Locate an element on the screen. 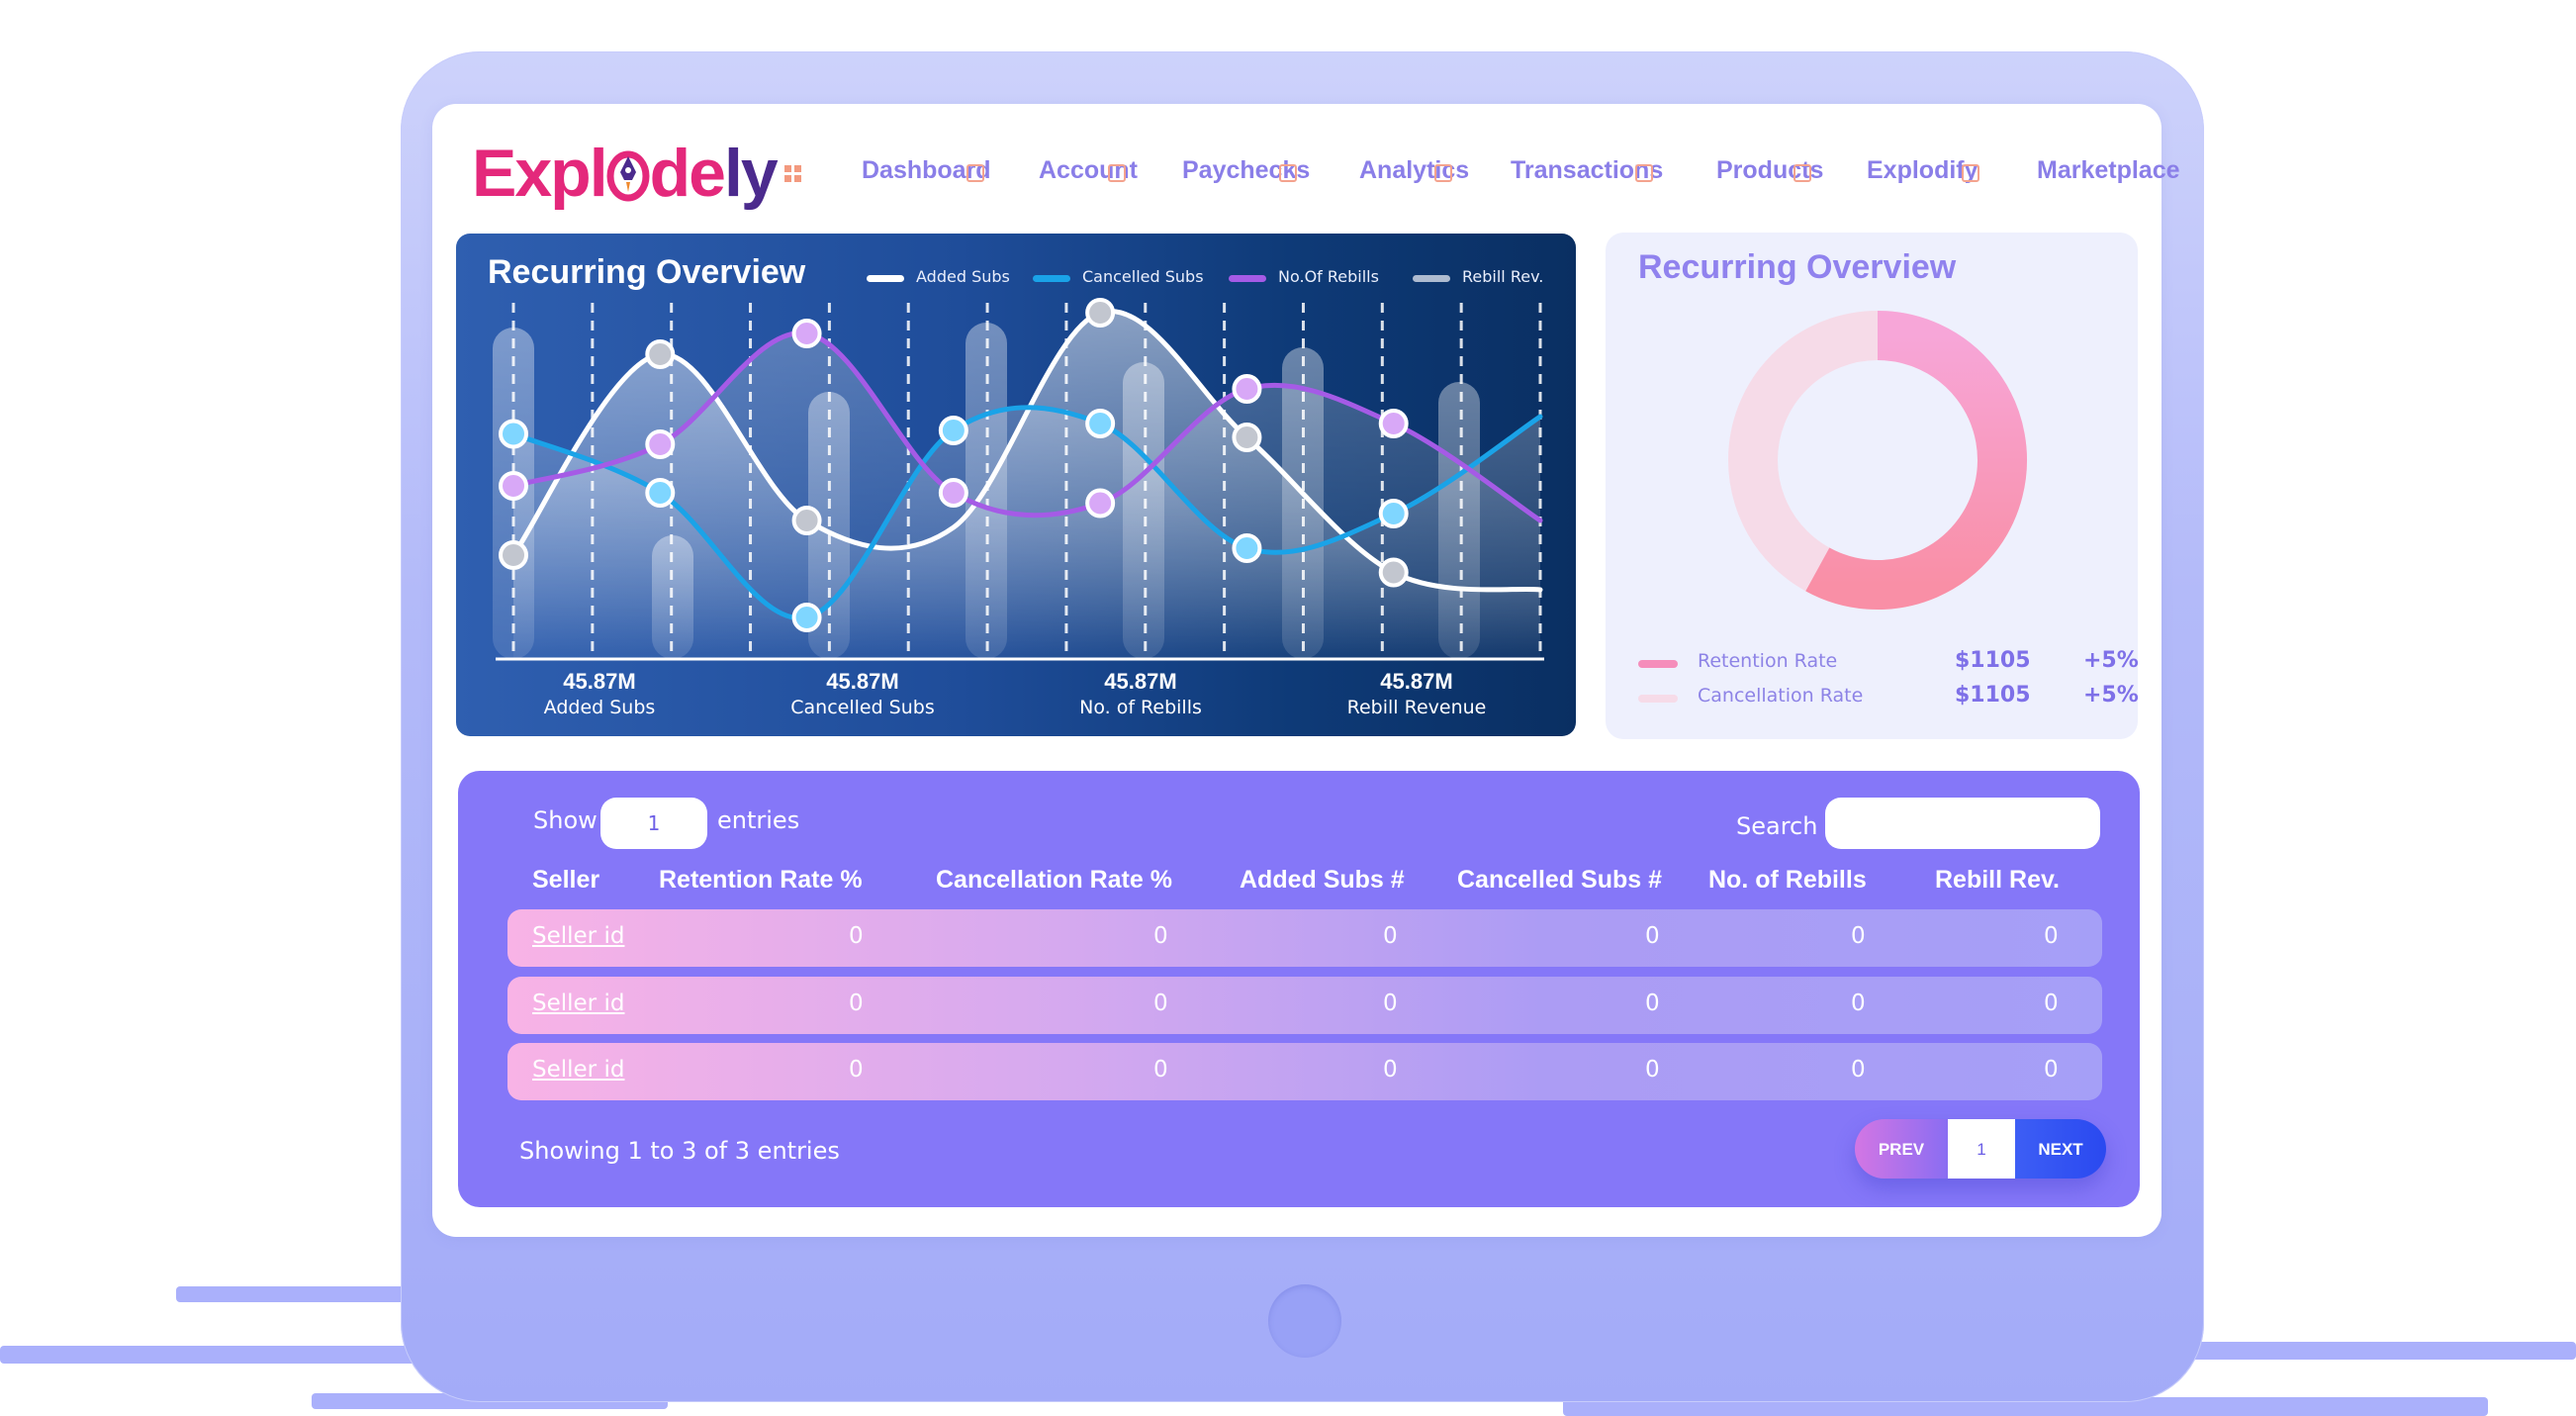  nav-label: Marketplace is located at coordinates (2108, 170).